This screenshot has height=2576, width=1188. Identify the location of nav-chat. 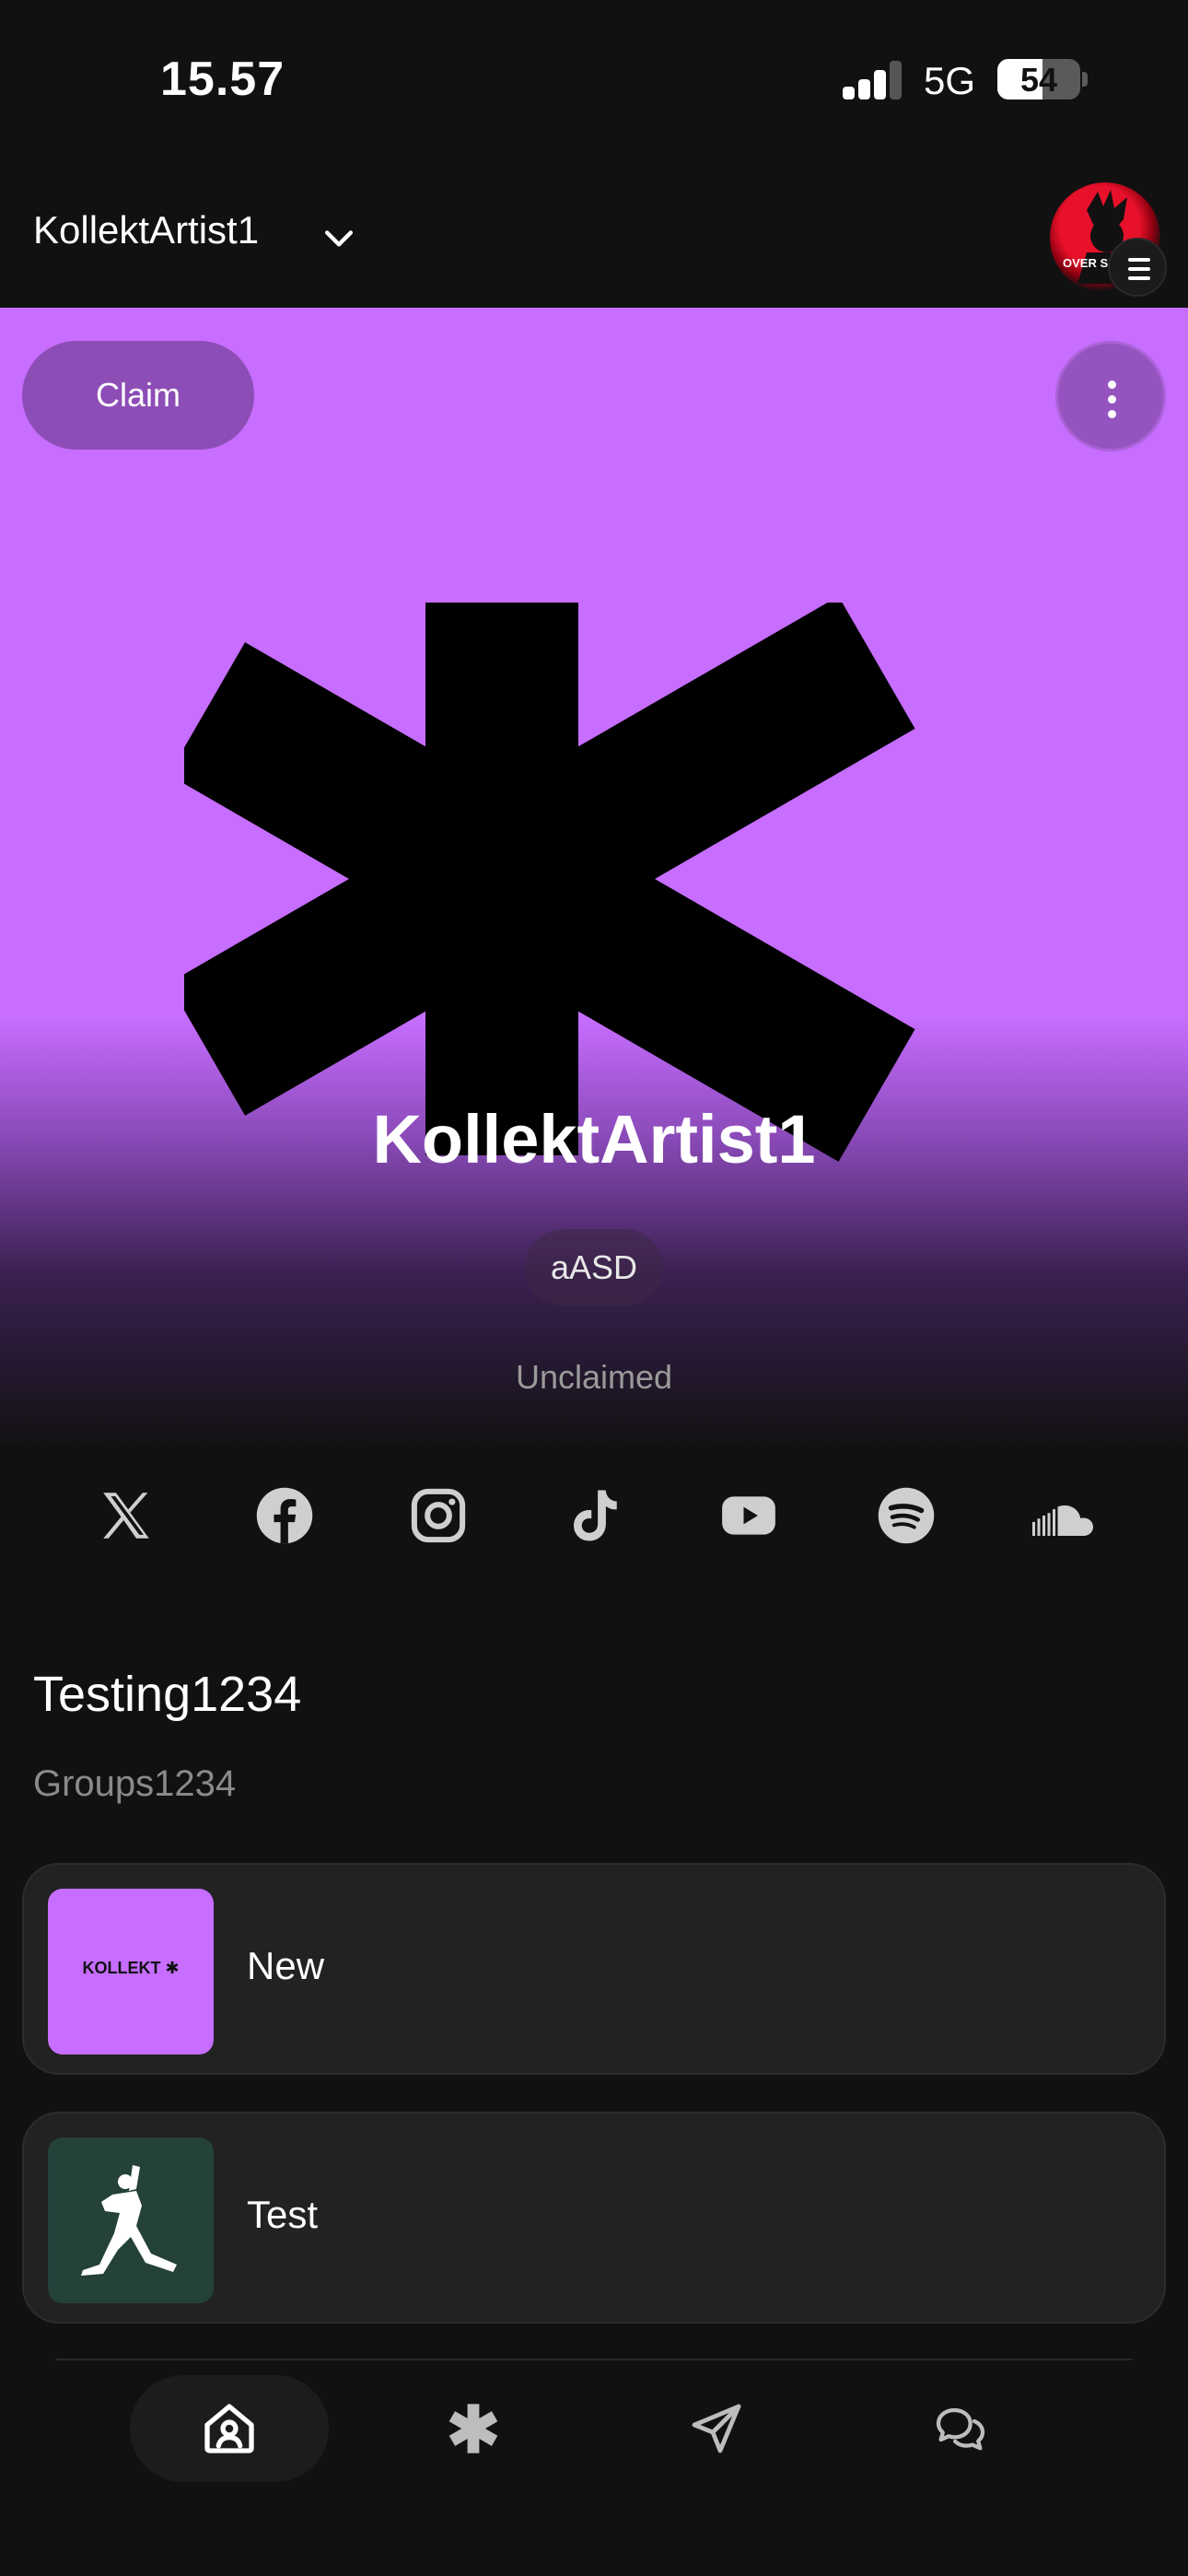
(961, 2428).